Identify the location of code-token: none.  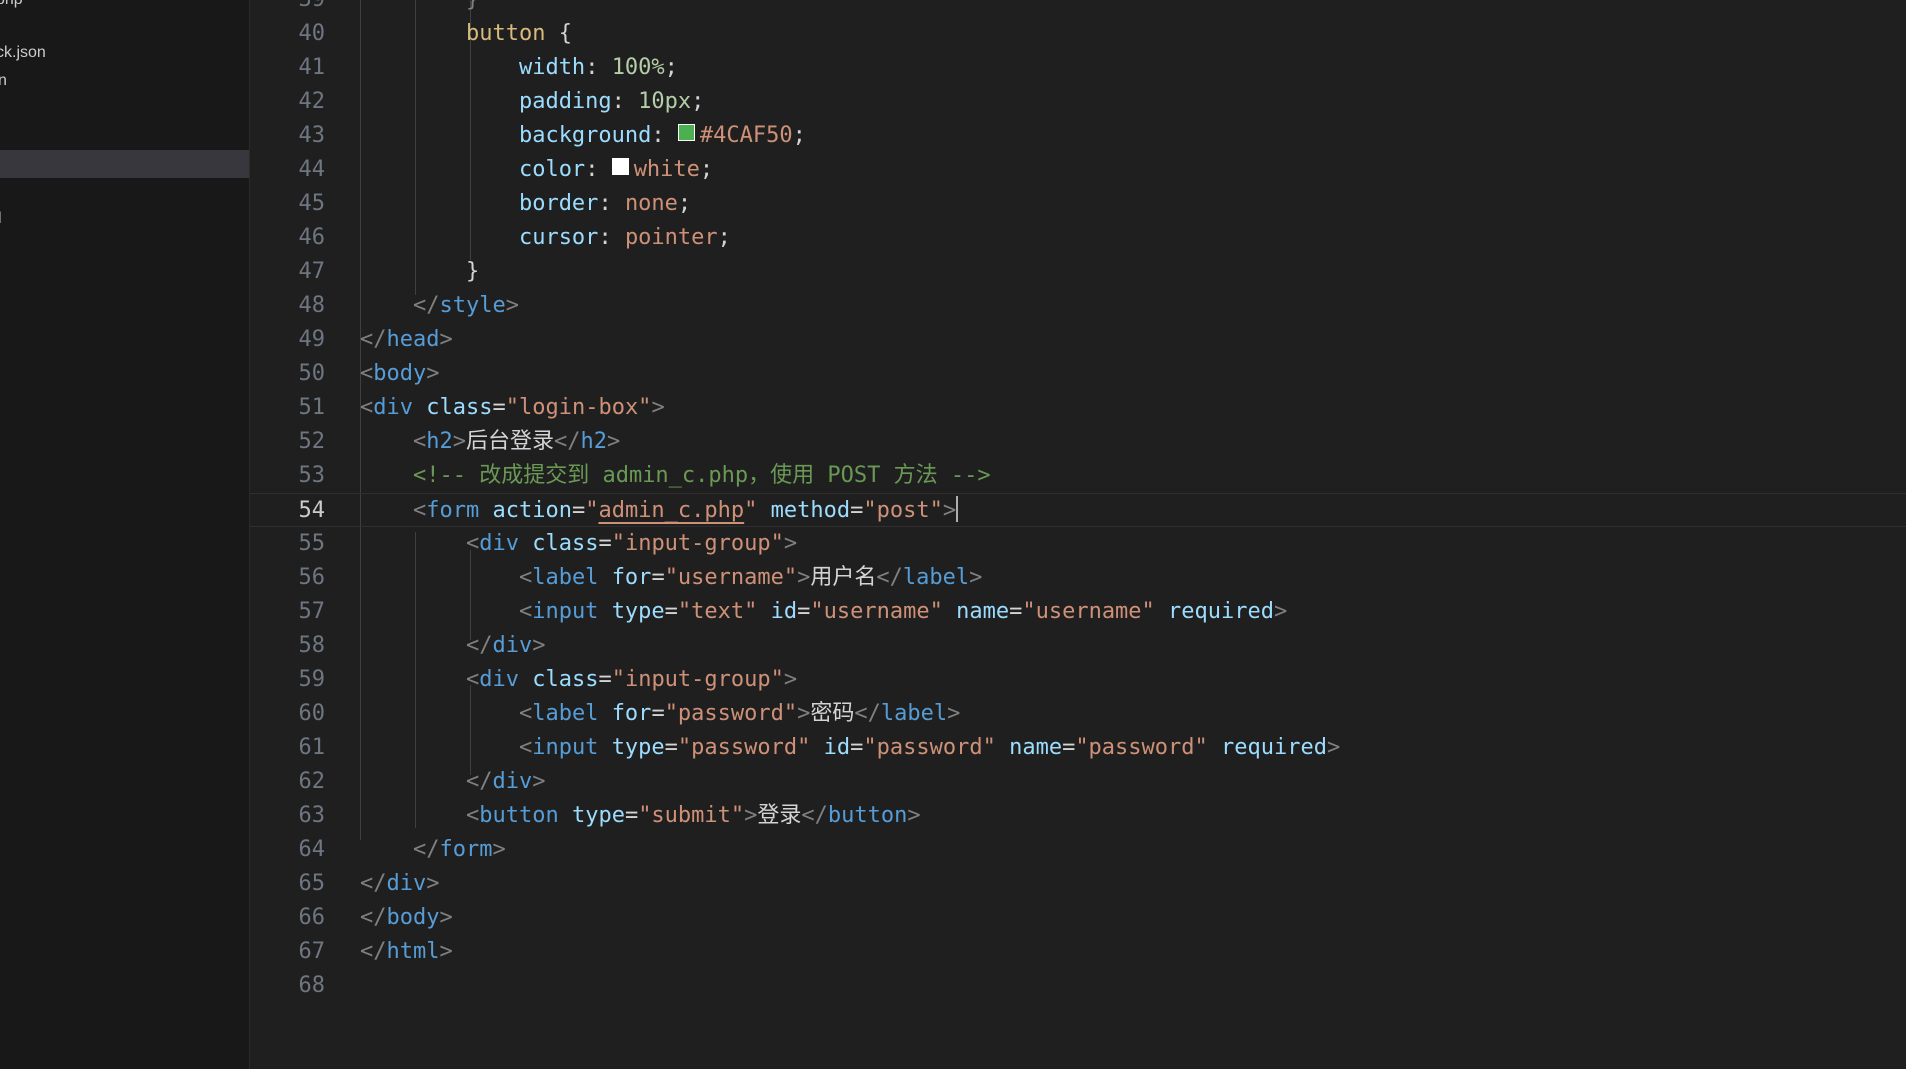
(651, 203).